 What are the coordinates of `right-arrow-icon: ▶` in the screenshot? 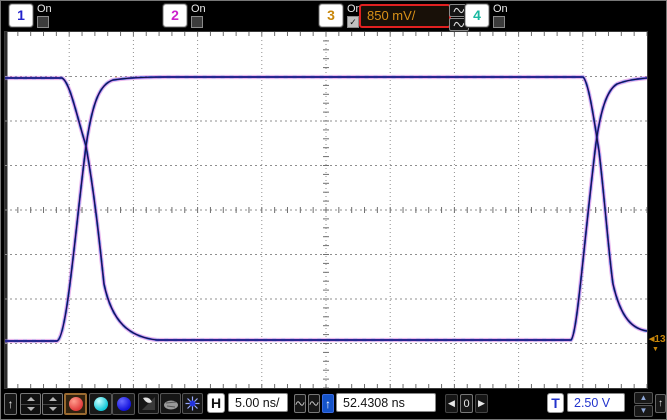 It's located at (481, 403).